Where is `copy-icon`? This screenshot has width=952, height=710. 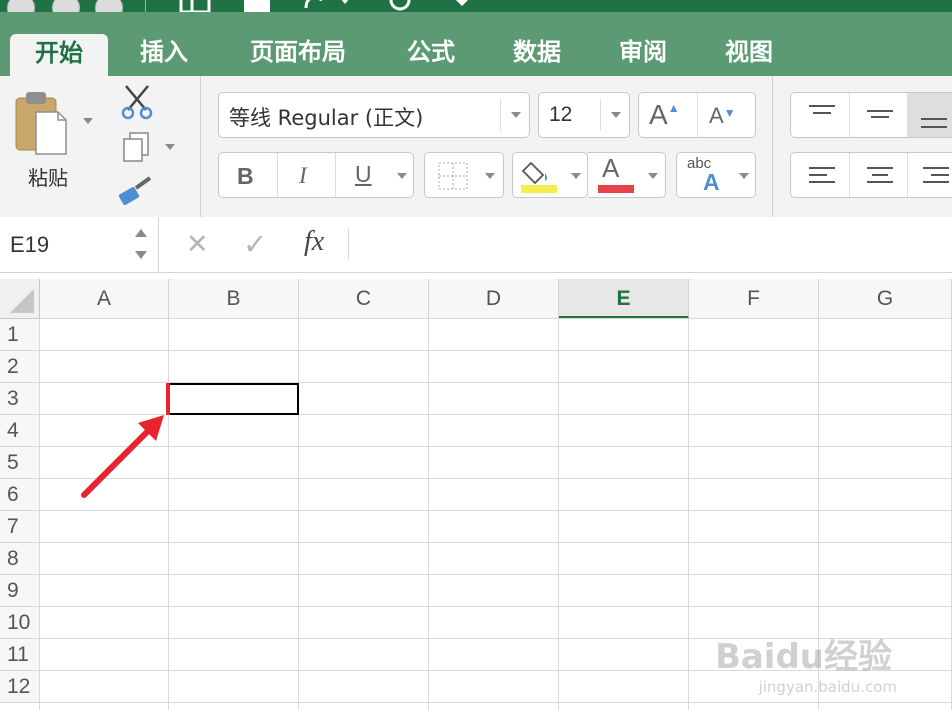
copy-icon is located at coordinates (137, 148).